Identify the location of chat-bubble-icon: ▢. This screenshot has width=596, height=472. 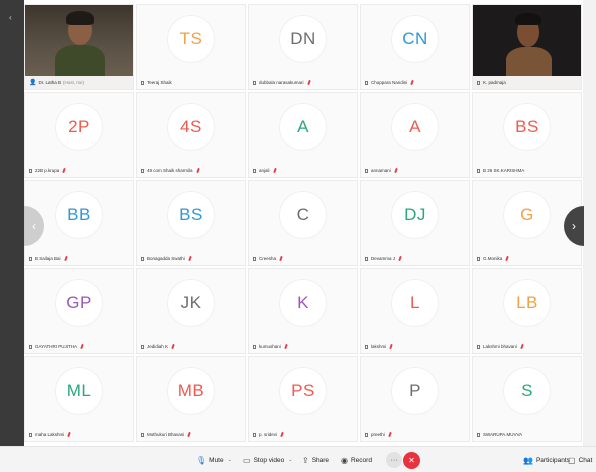
(572, 460).